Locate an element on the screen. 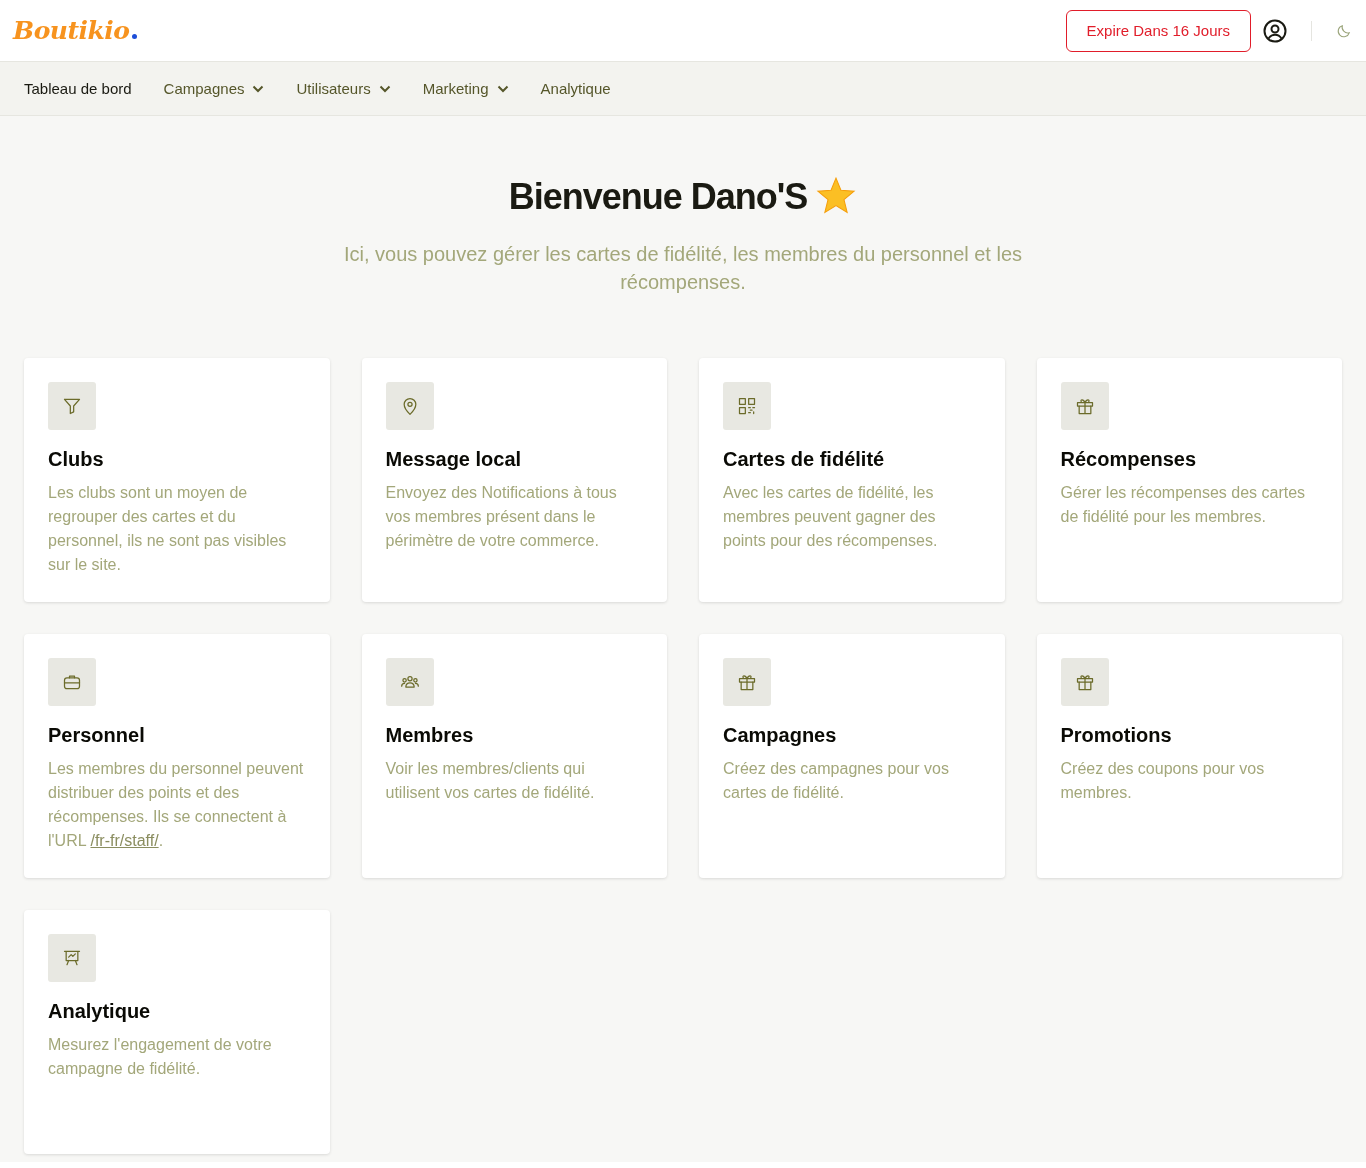 The width and height of the screenshot is (1366, 1168). expiry-button: Expire Dans 16 Jours is located at coordinates (1158, 30).